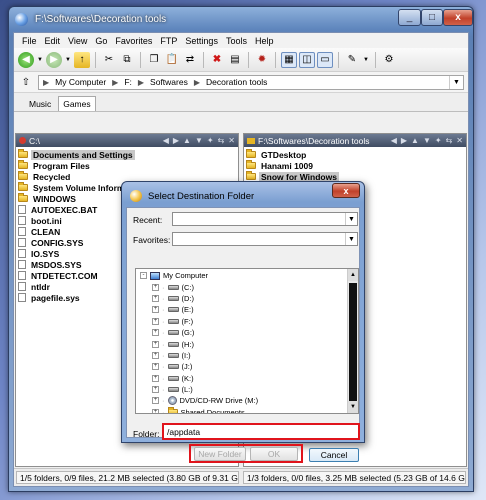 Image resolution: width=486 pixels, height=500 pixels. I want to click on address-segment-computer: My Computer, so click(80, 82).